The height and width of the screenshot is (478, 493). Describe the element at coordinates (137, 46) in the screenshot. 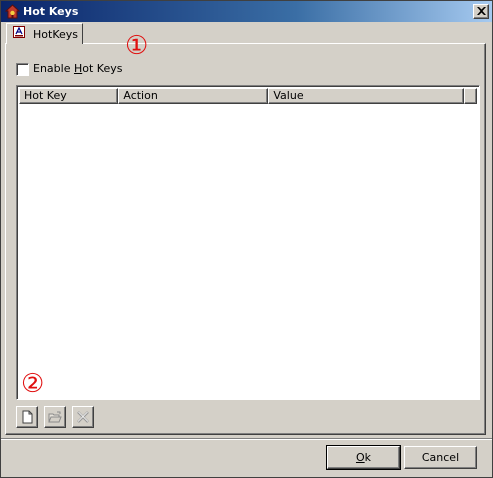

I see `annotation-marker-1: ①` at that location.